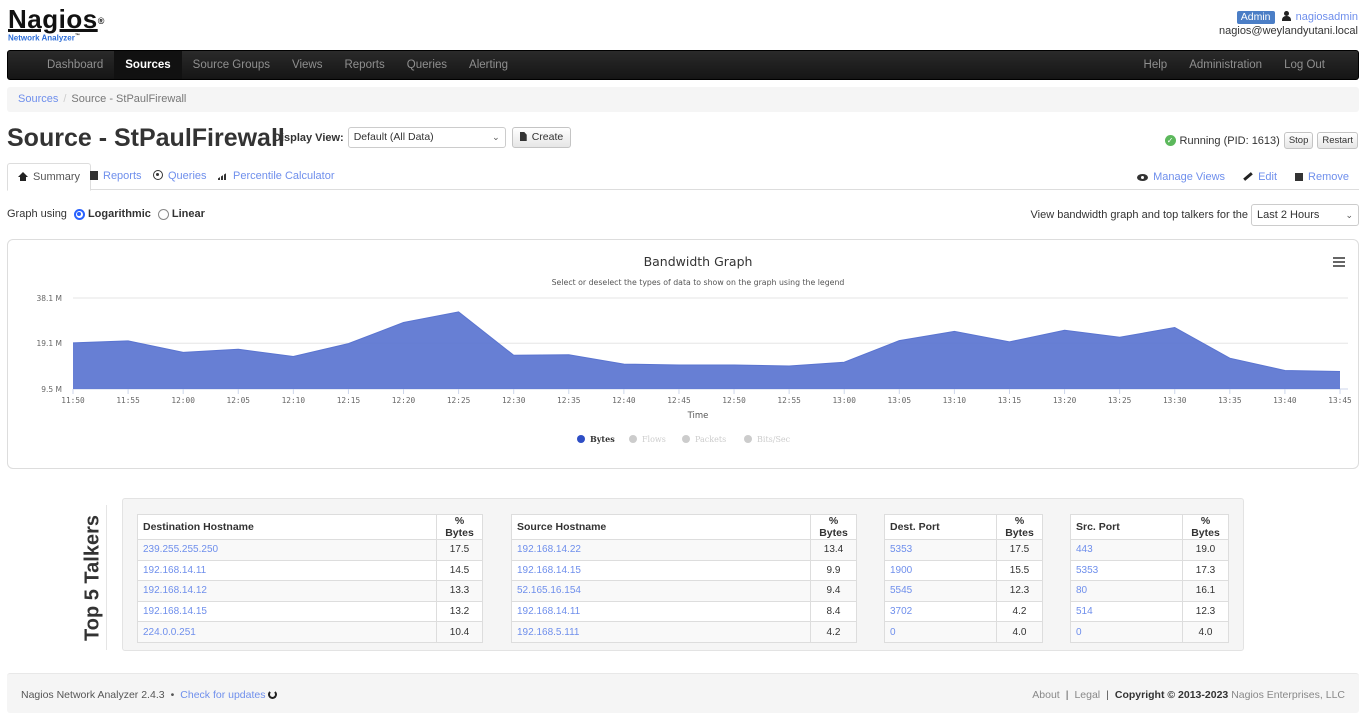 The image size is (1366, 713). What do you see at coordinates (789, 400) in the screenshot?
I see `x-tick-label: 12:55` at bounding box center [789, 400].